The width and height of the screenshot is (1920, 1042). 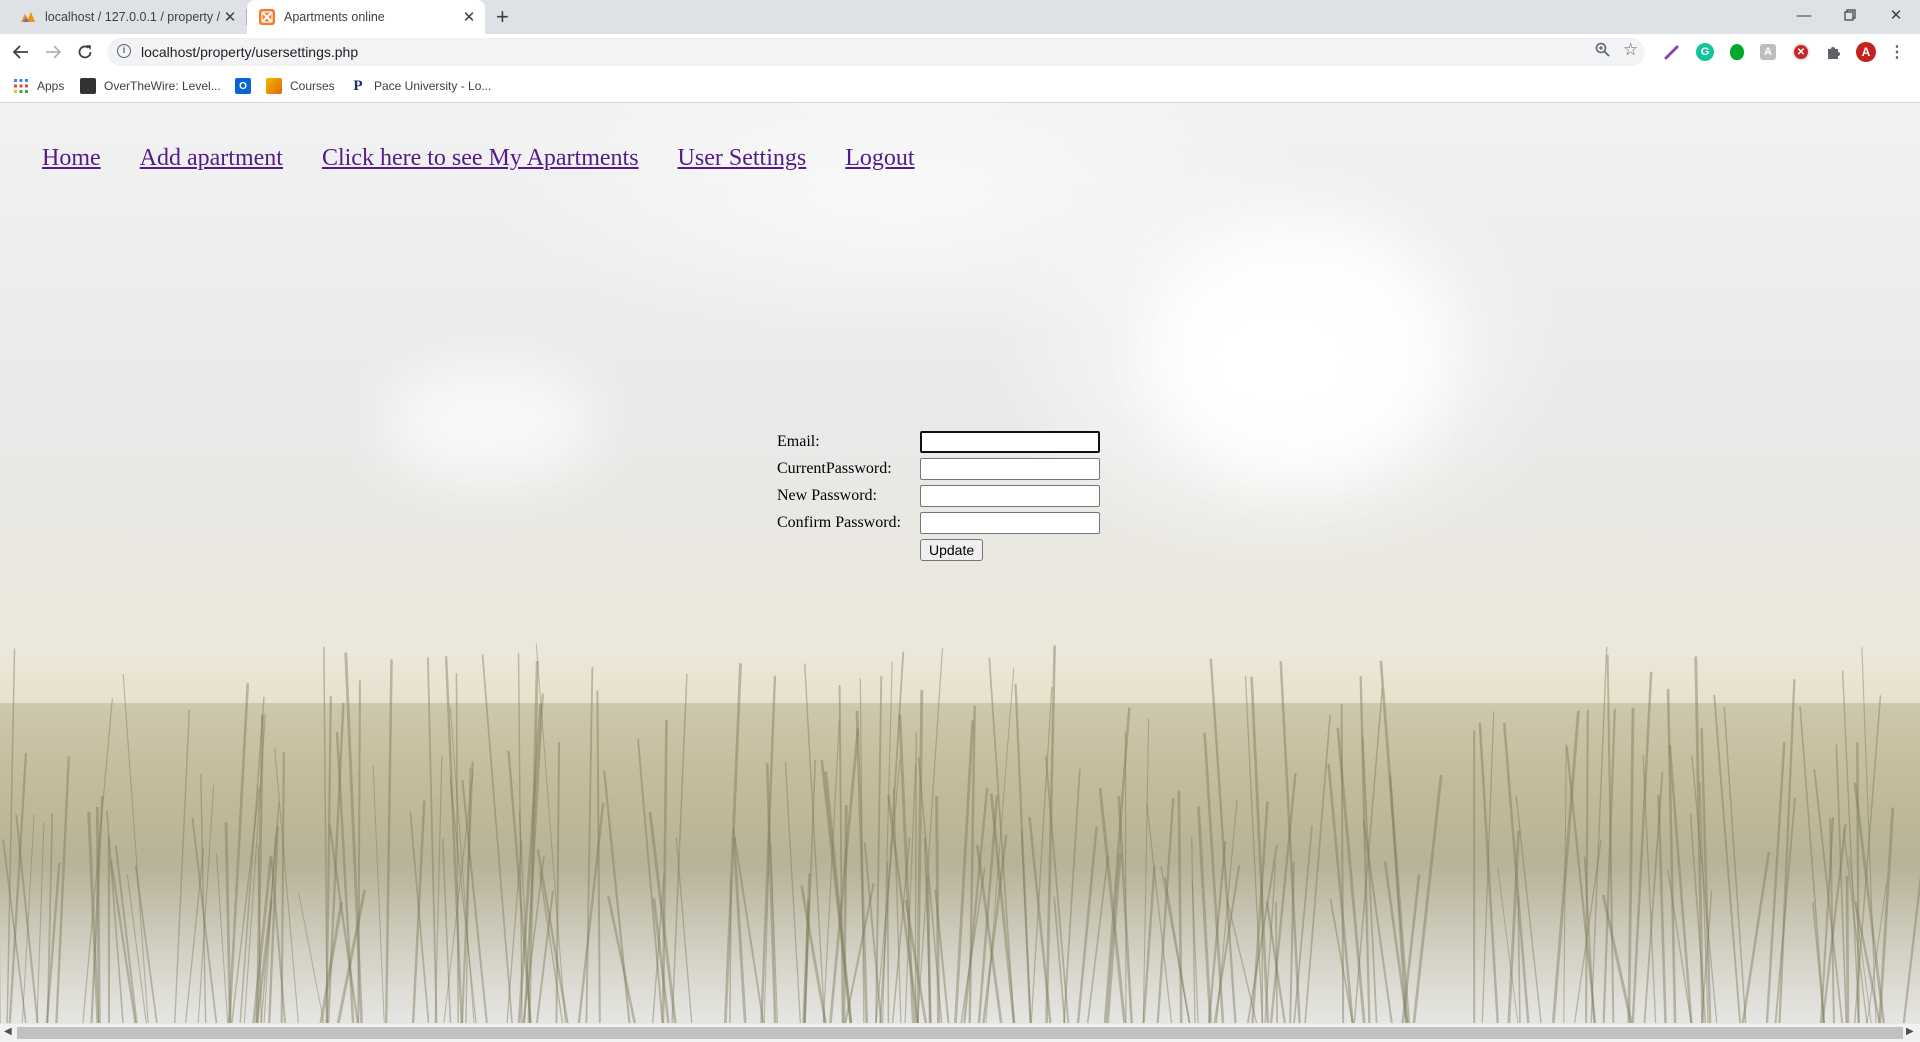 What do you see at coordinates (334, 17) in the screenshot?
I see `tab-title: Apartments online` at bounding box center [334, 17].